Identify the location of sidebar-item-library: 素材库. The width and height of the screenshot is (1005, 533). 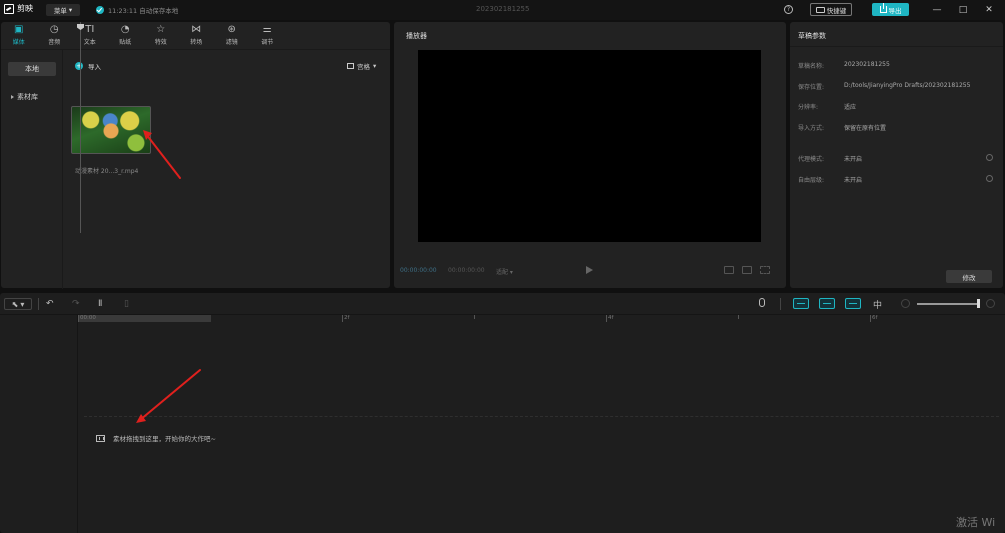
(32, 97).